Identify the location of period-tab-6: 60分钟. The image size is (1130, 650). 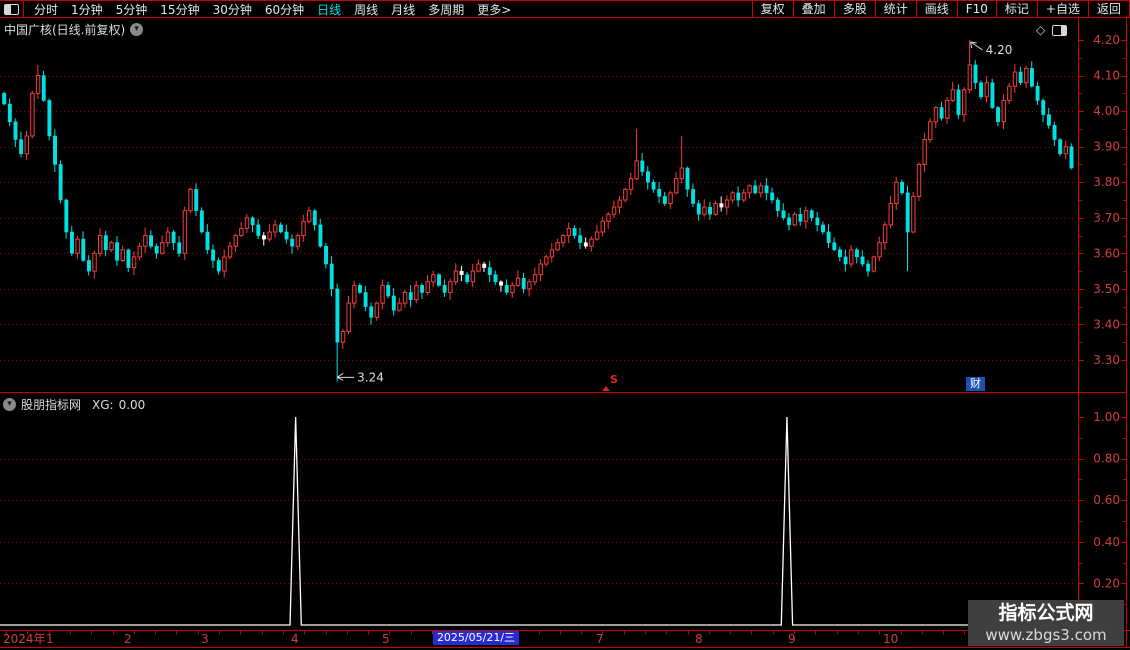
(284, 9).